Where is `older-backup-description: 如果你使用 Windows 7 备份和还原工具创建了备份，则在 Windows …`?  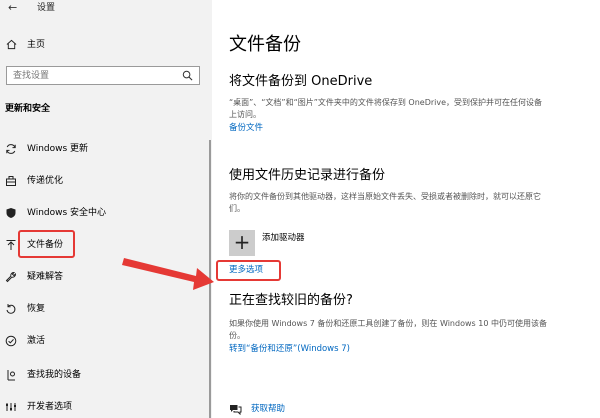 older-backup-description: 如果你使用 Windows 7 备份和还原工具创建了备份，则在 Windows … is located at coordinates (388, 329).